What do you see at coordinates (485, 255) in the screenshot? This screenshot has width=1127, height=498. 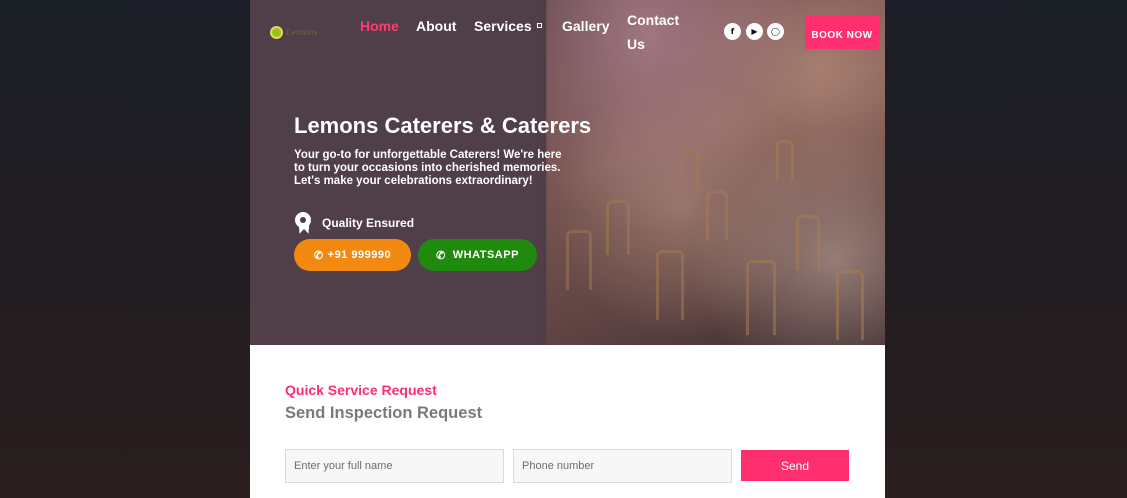 I see `whatsapp-button-label: WHATSAPP` at bounding box center [485, 255].